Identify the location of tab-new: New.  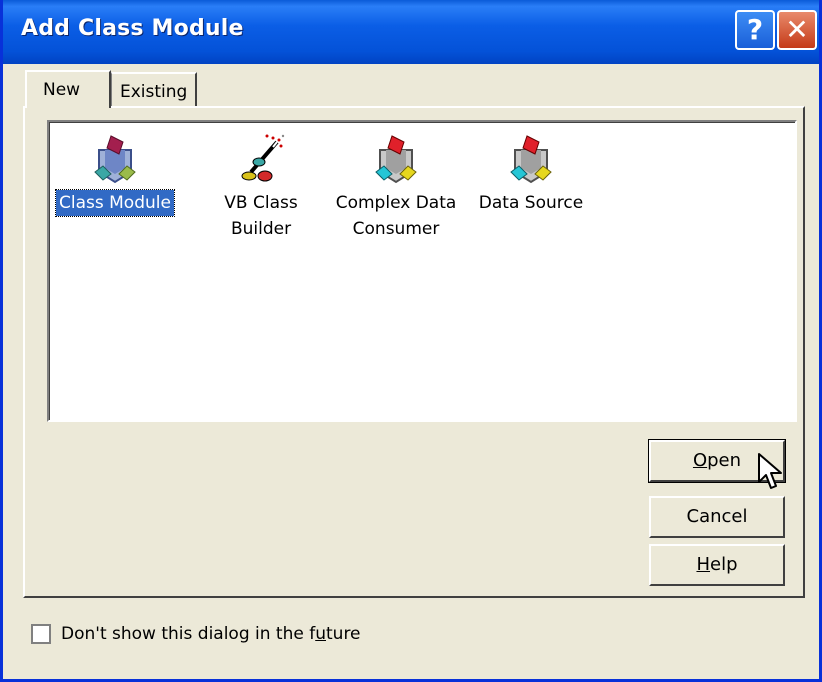
(68, 89).